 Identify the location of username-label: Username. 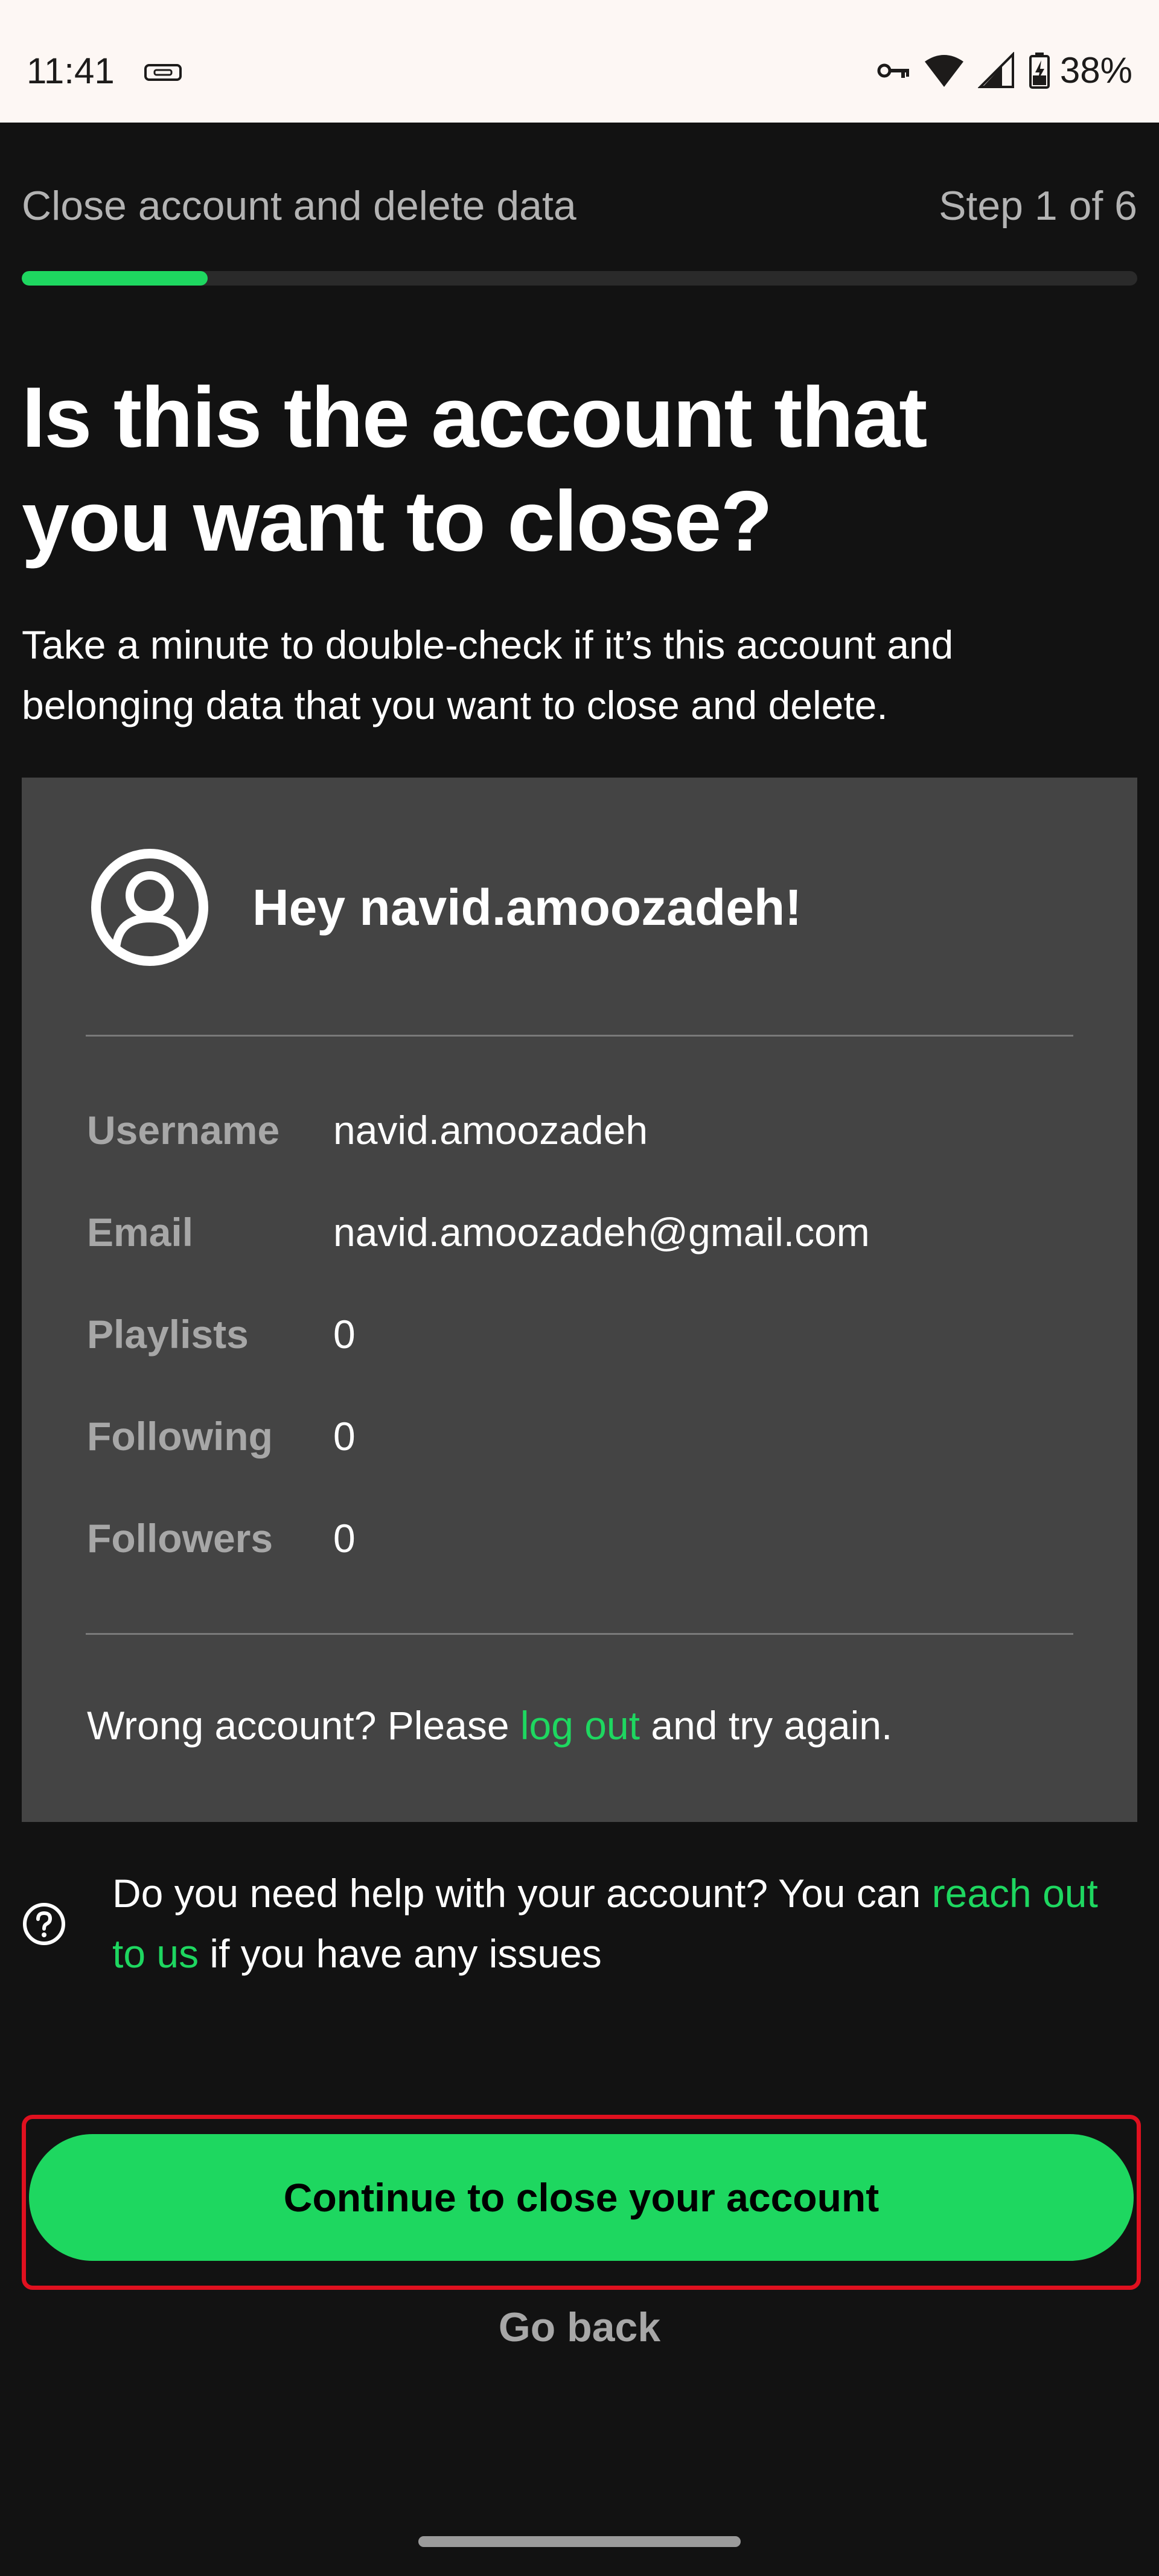
(183, 1130).